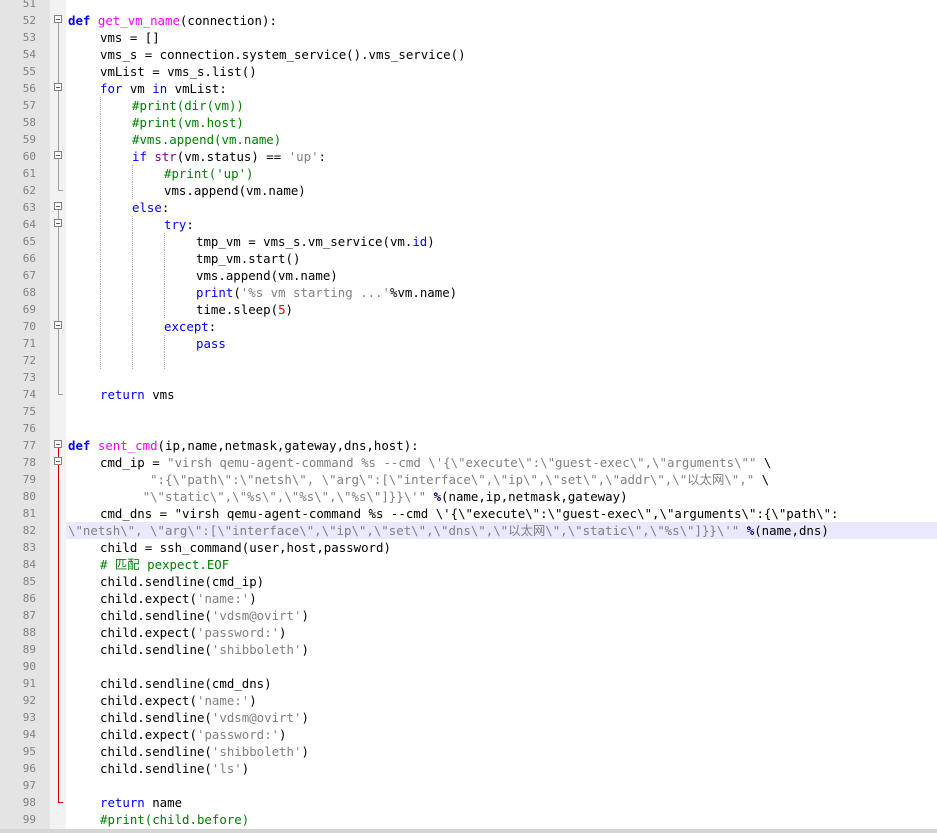  Describe the element at coordinates (501, 156) in the screenshot. I see `line-text-area: if str(vm.status) == 'up':` at that location.